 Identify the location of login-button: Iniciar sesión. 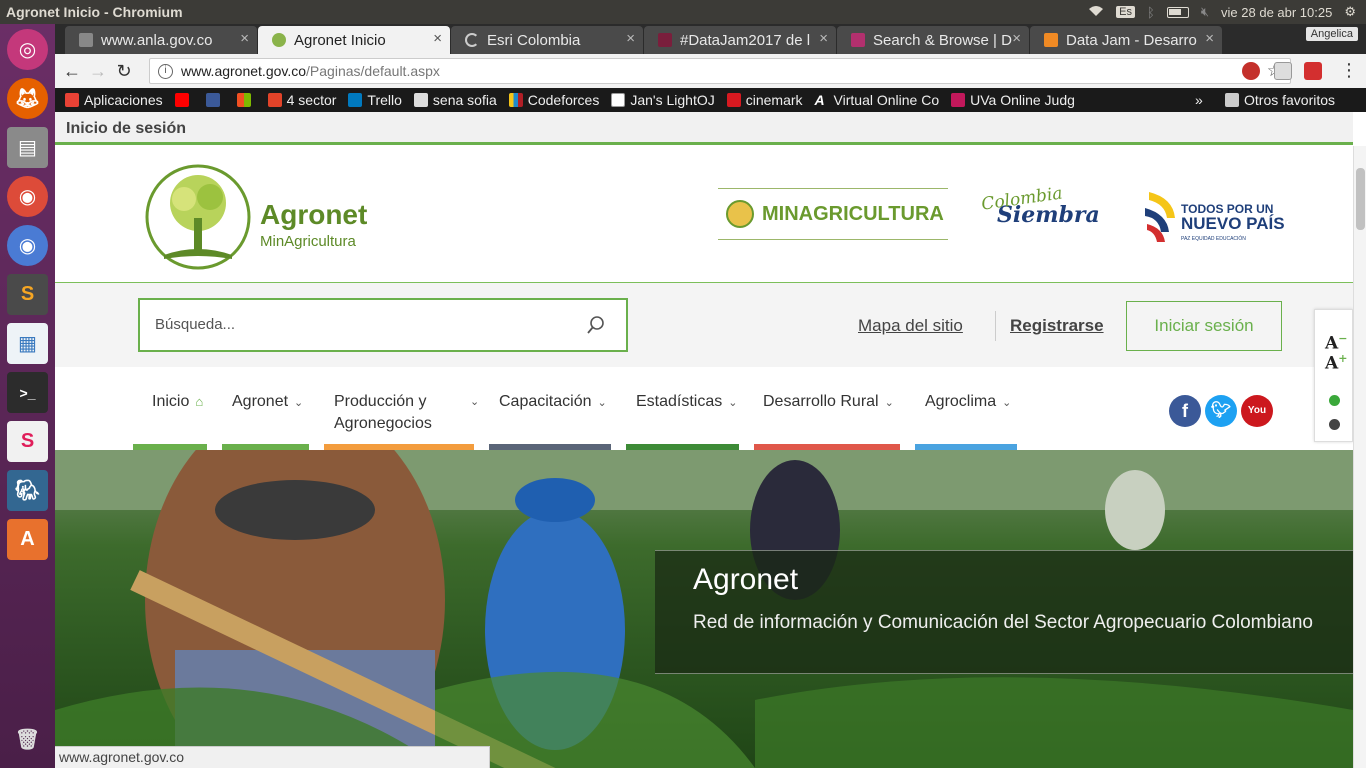
(1204, 326).